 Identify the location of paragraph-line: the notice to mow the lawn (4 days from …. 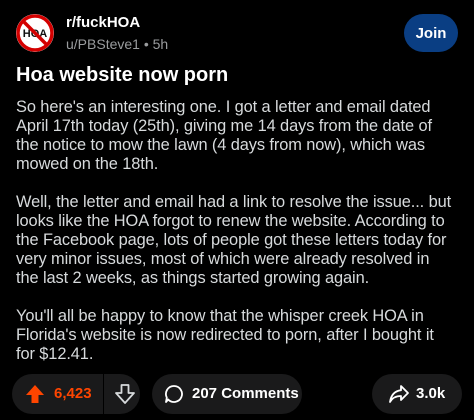
(220, 145).